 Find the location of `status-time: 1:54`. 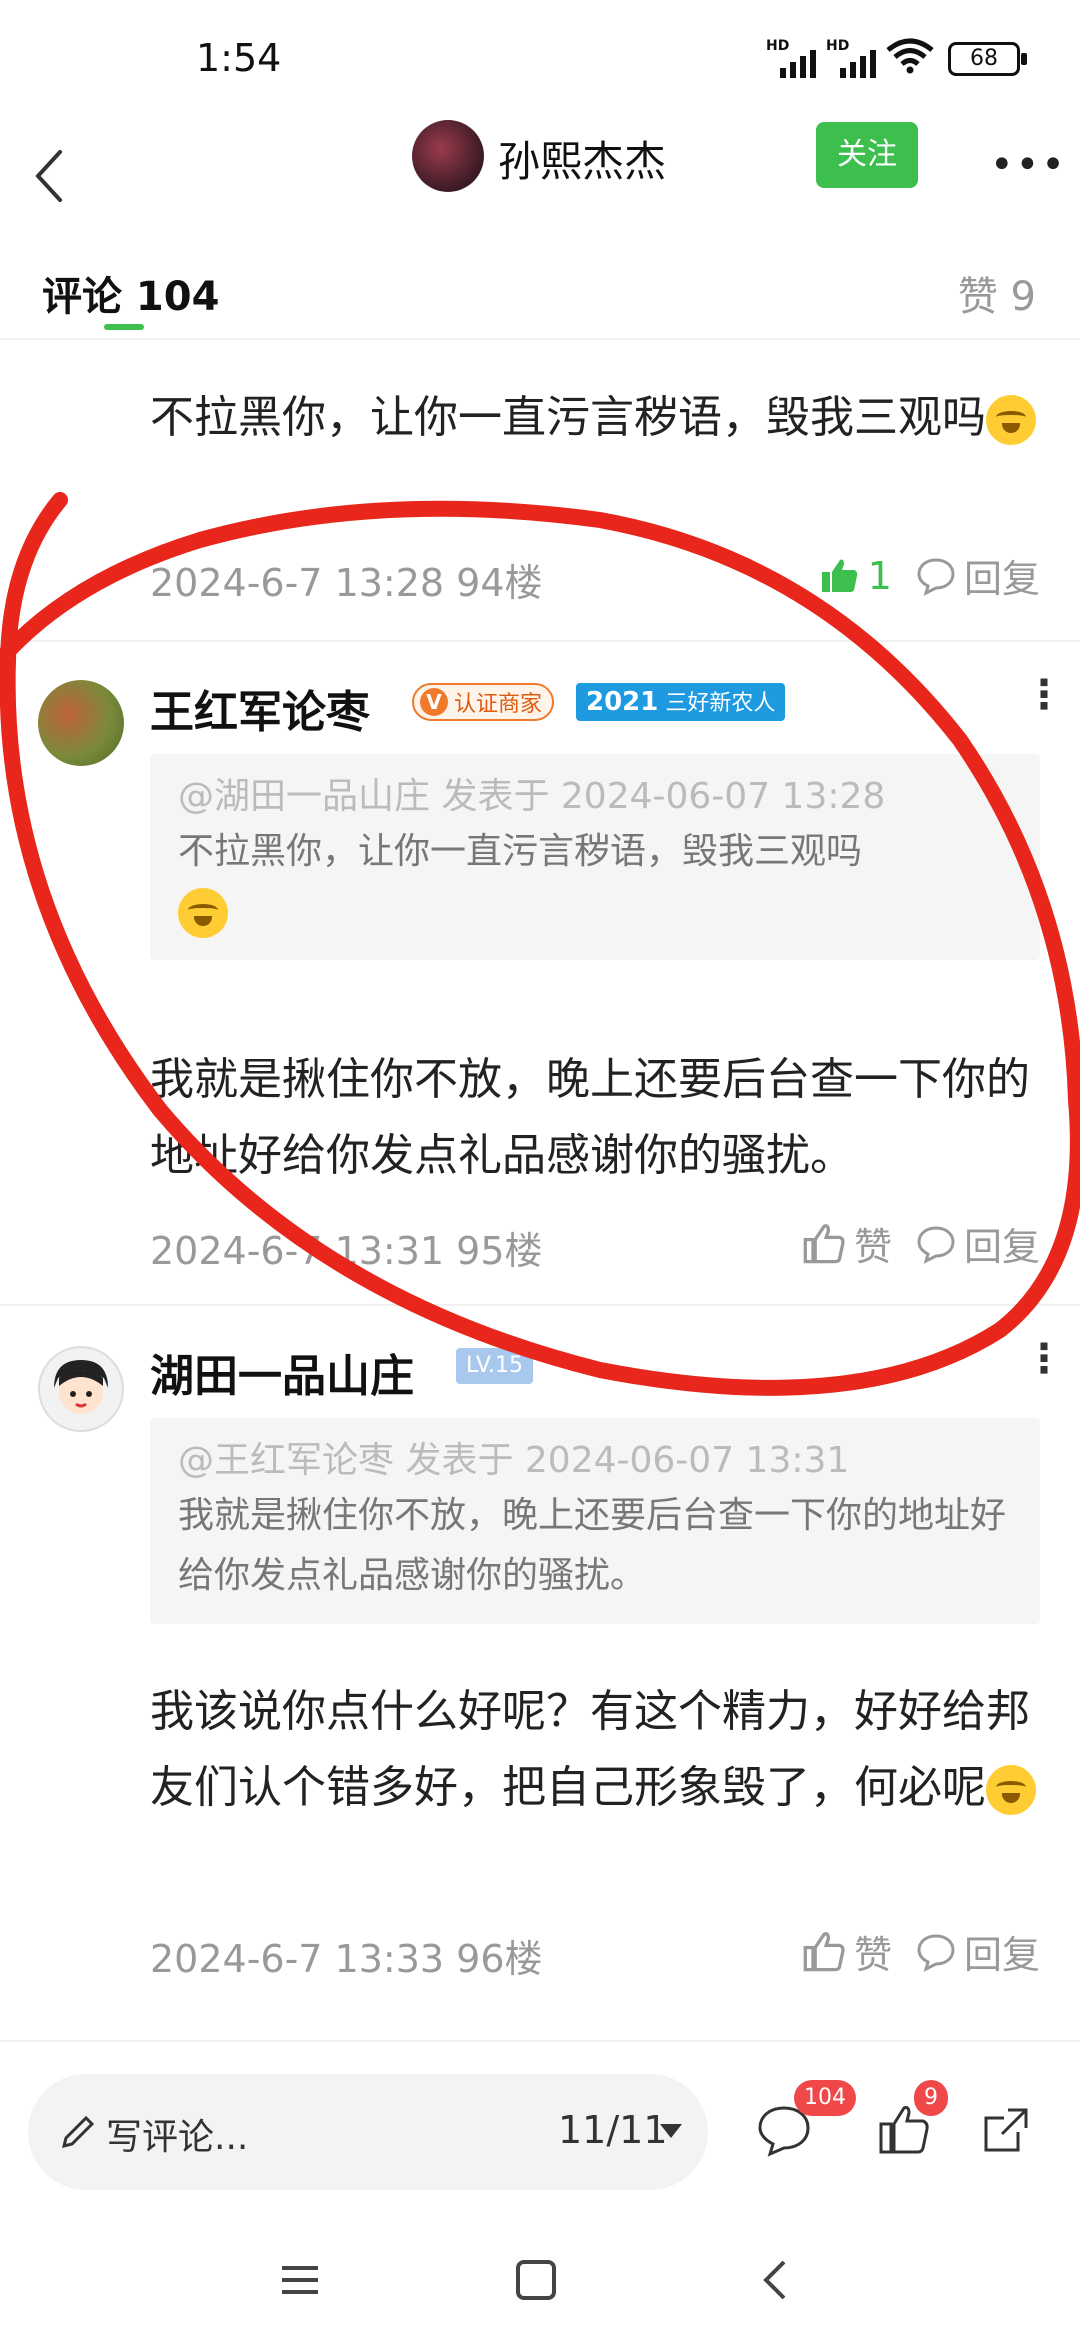

status-time: 1:54 is located at coordinates (239, 58).